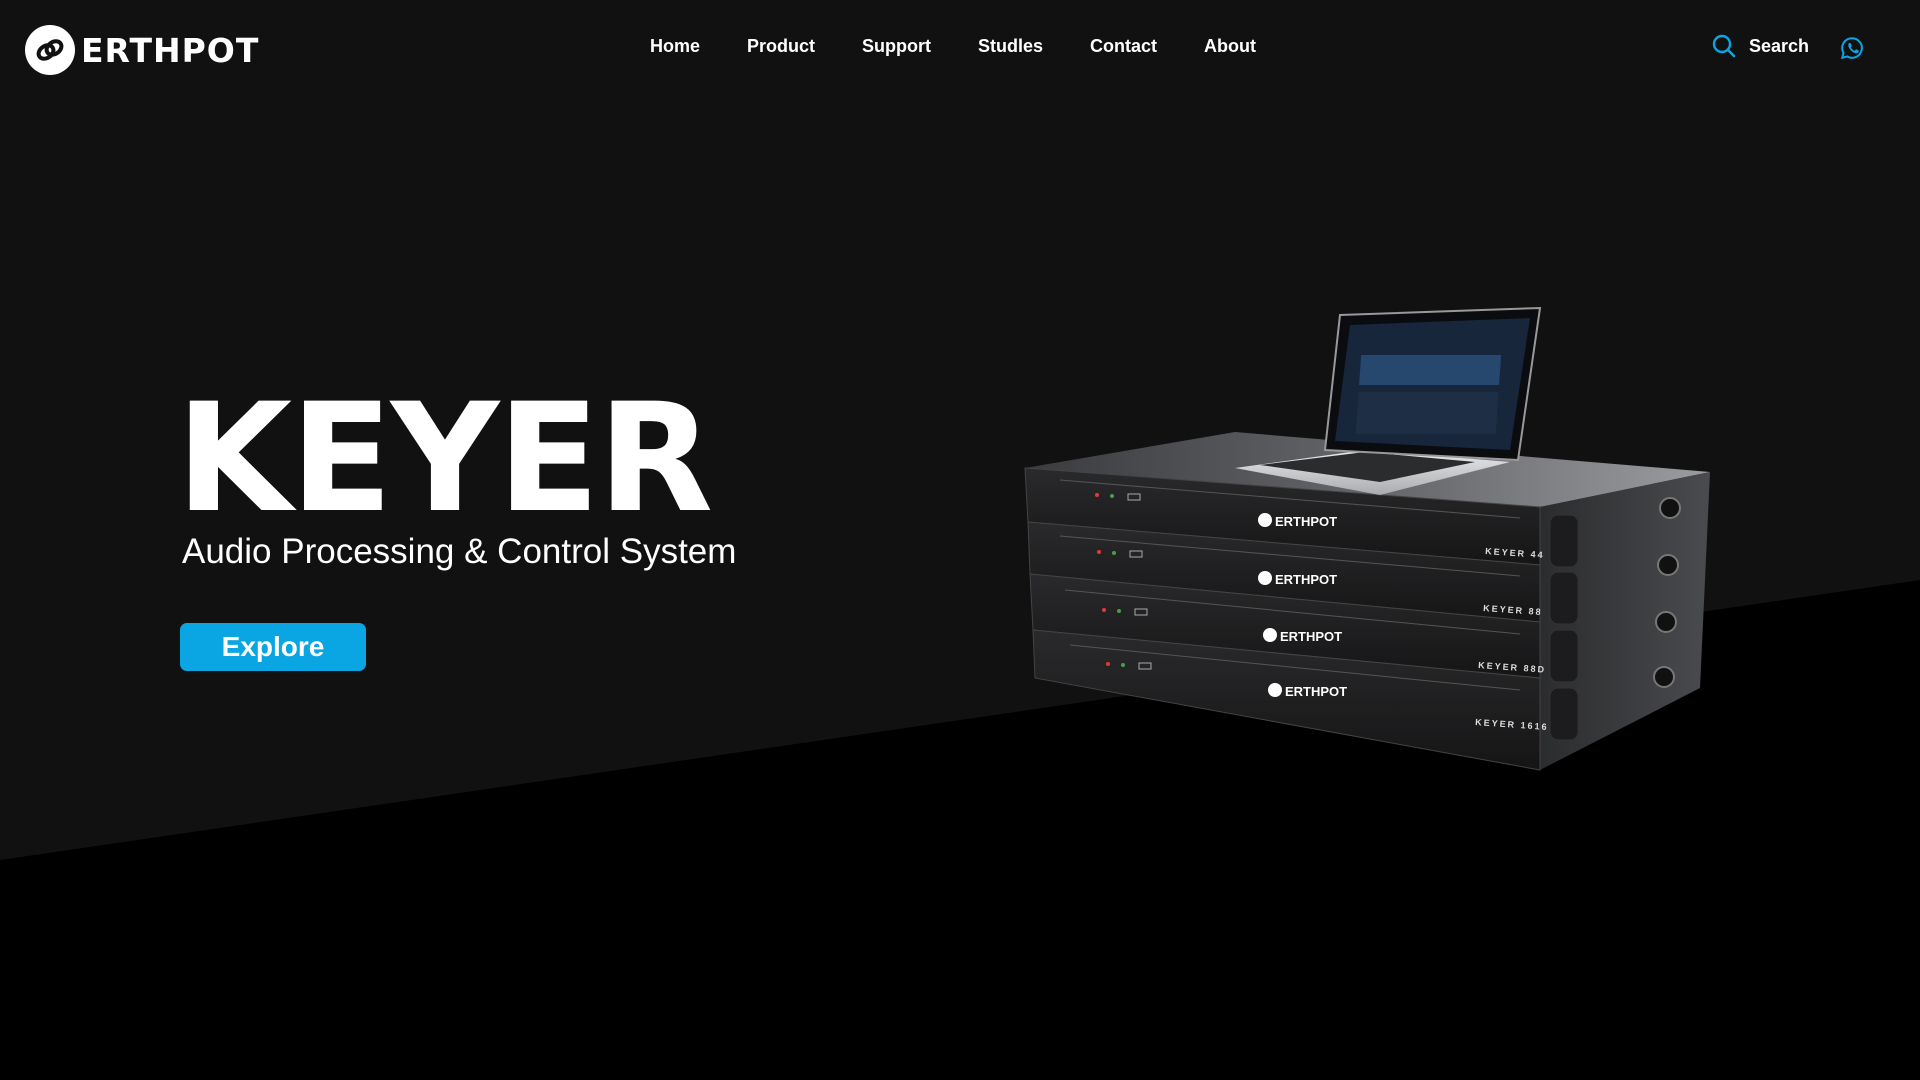 The image size is (1920, 1080). Describe the element at coordinates (675, 46) in the screenshot. I see `nav-item-home: Home` at that location.